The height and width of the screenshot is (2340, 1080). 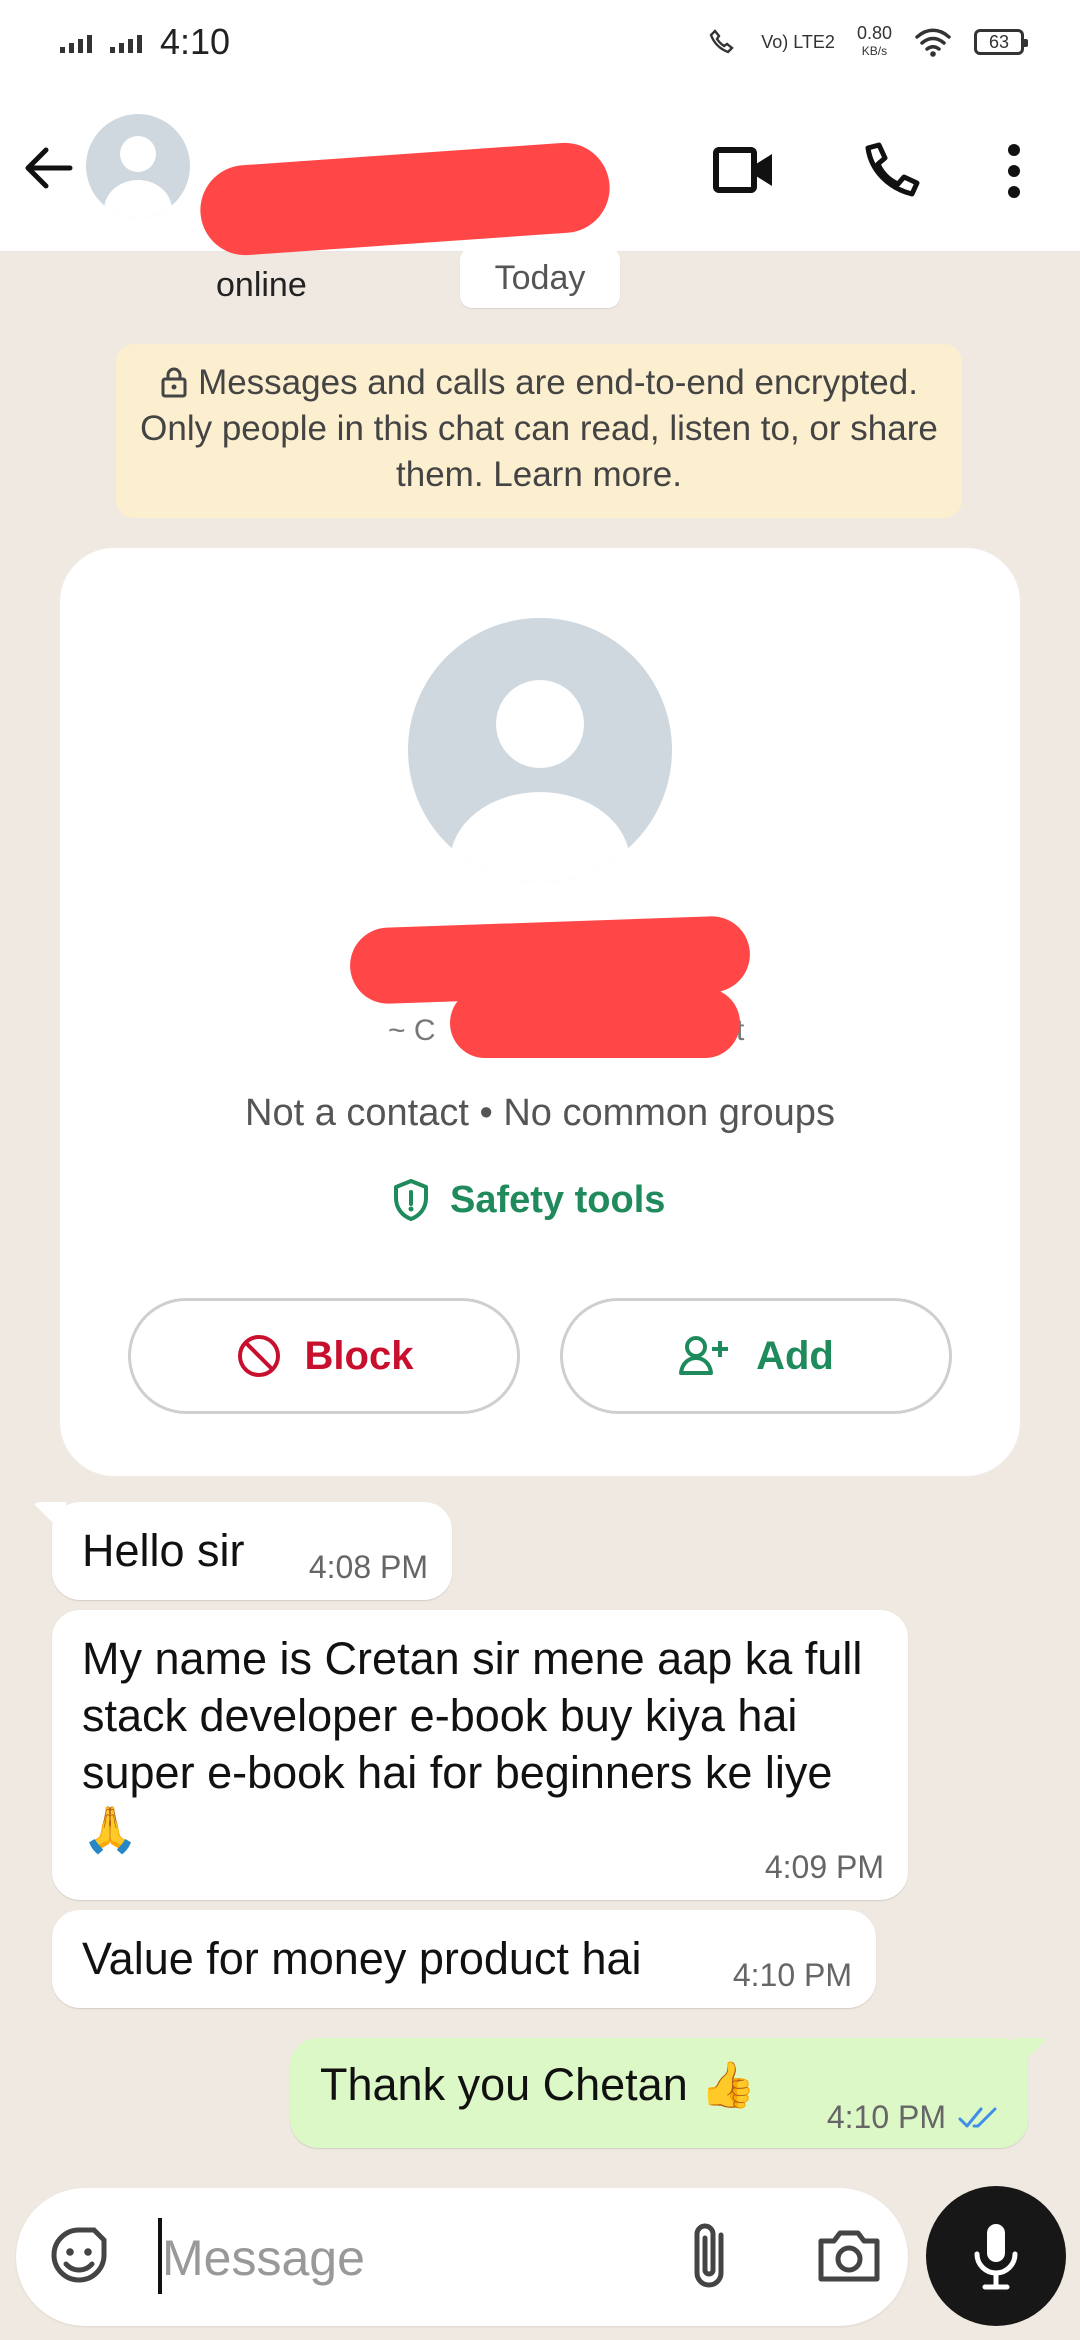 What do you see at coordinates (540, 42) in the screenshot?
I see `status-bar: 4:10 Vo) LTE2 0.80 KB/s 63` at bounding box center [540, 42].